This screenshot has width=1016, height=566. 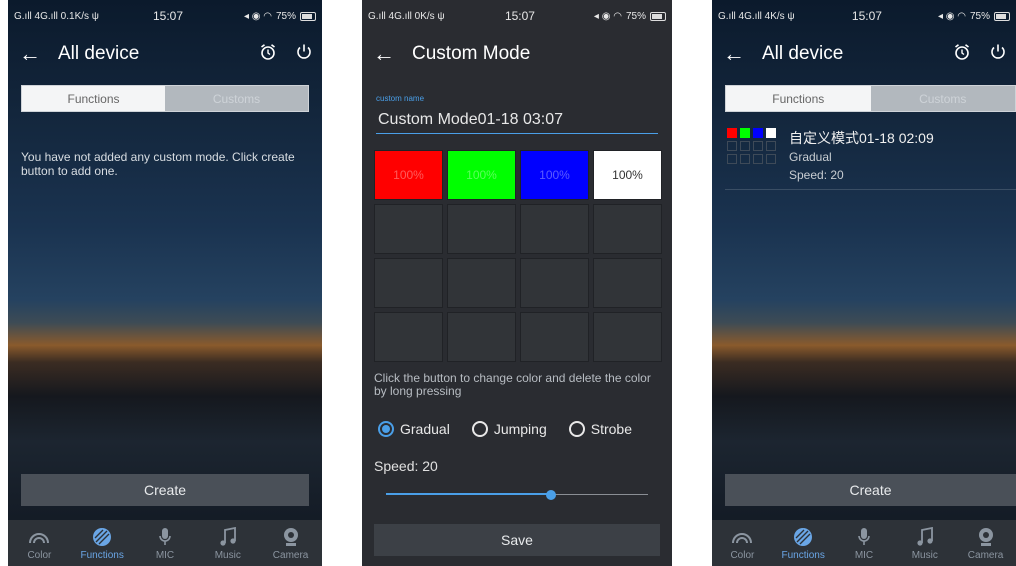 I want to click on color-cell-red: 100%, so click(x=408, y=175).